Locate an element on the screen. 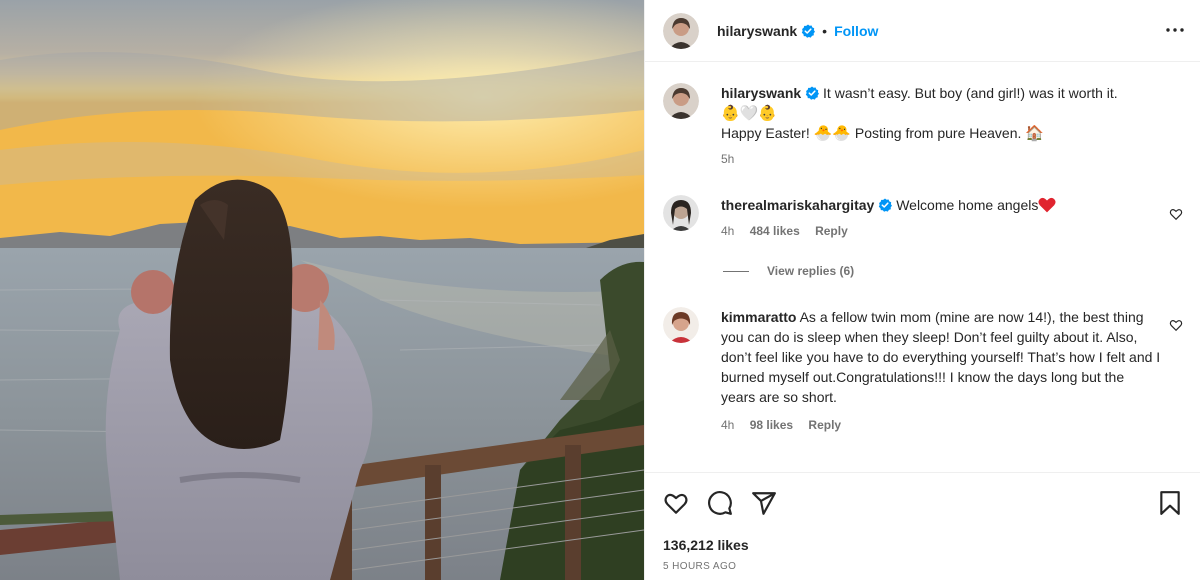 Image resolution: width=1200 pixels, height=580 pixels. post-header: hilaryswank • Follow is located at coordinates (922, 31).